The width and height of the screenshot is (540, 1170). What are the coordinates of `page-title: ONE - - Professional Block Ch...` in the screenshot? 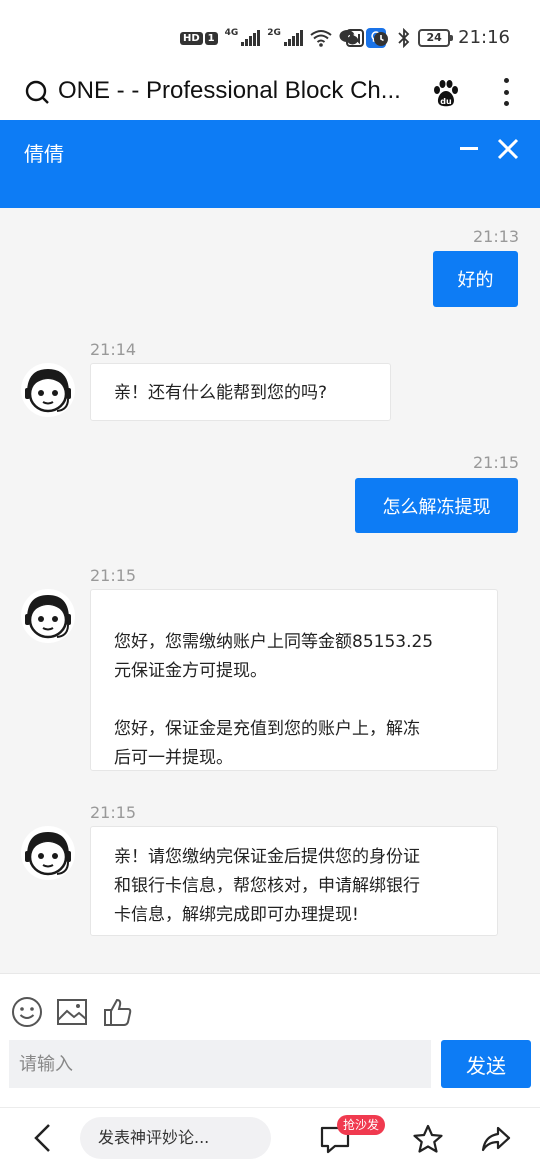 It's located at (238, 91).